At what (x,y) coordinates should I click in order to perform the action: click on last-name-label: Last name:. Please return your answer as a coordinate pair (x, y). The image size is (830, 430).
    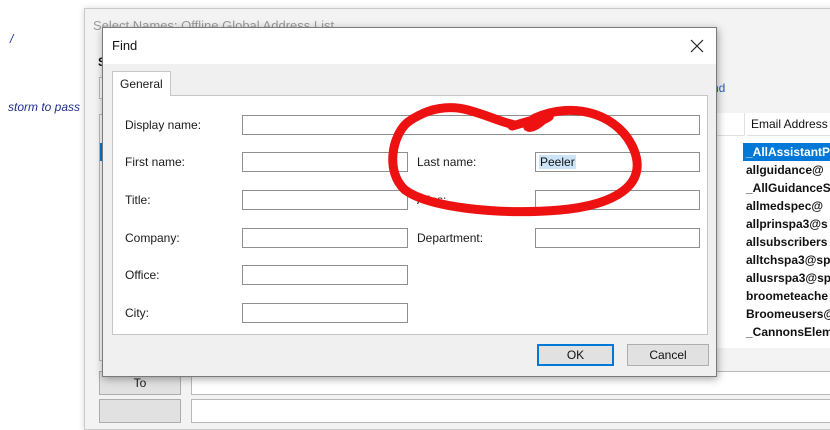
    Looking at the image, I should click on (447, 162).